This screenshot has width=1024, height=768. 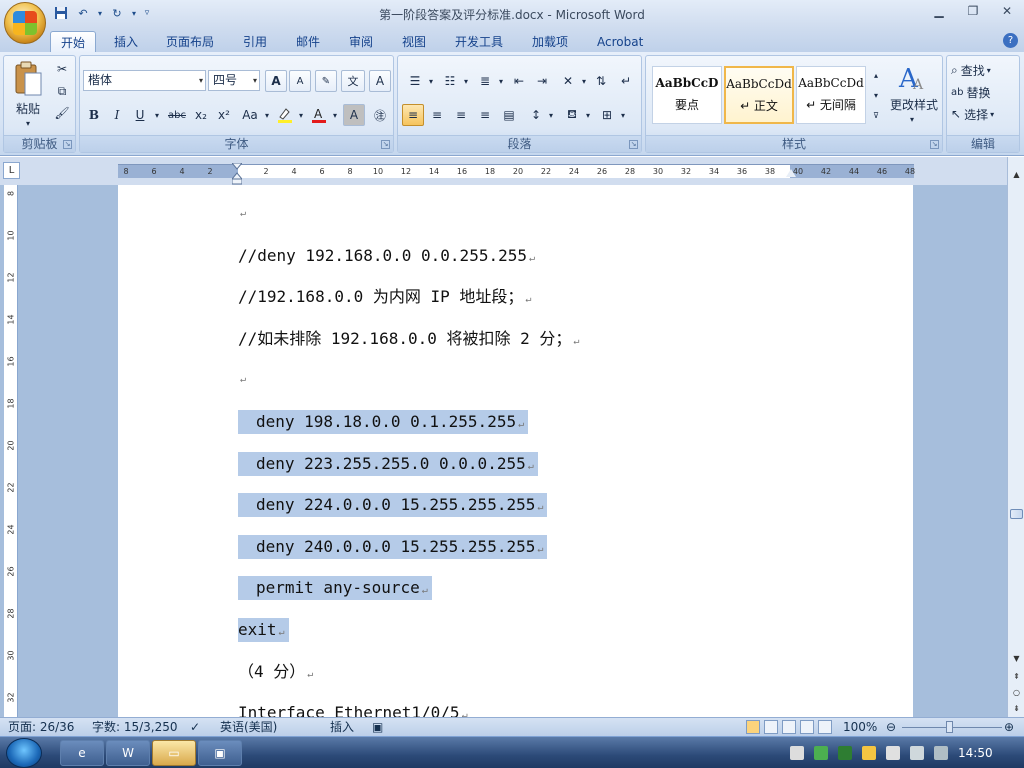 I want to click on zoom-slider-thumb, so click(x=949, y=727).